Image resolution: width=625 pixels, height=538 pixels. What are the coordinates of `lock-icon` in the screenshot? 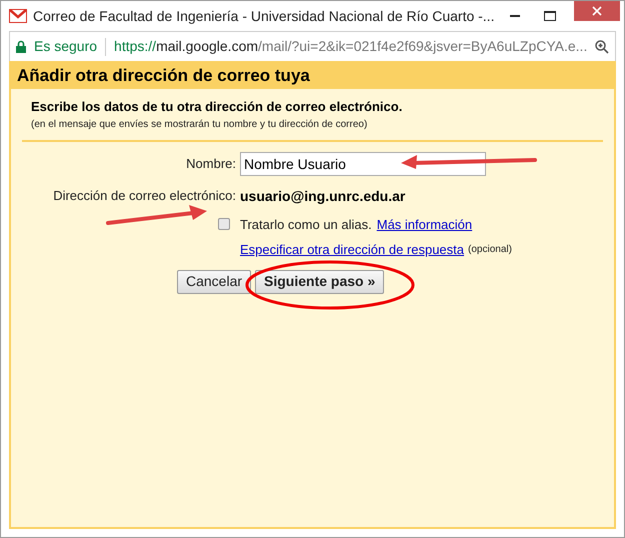 It's located at (21, 46).